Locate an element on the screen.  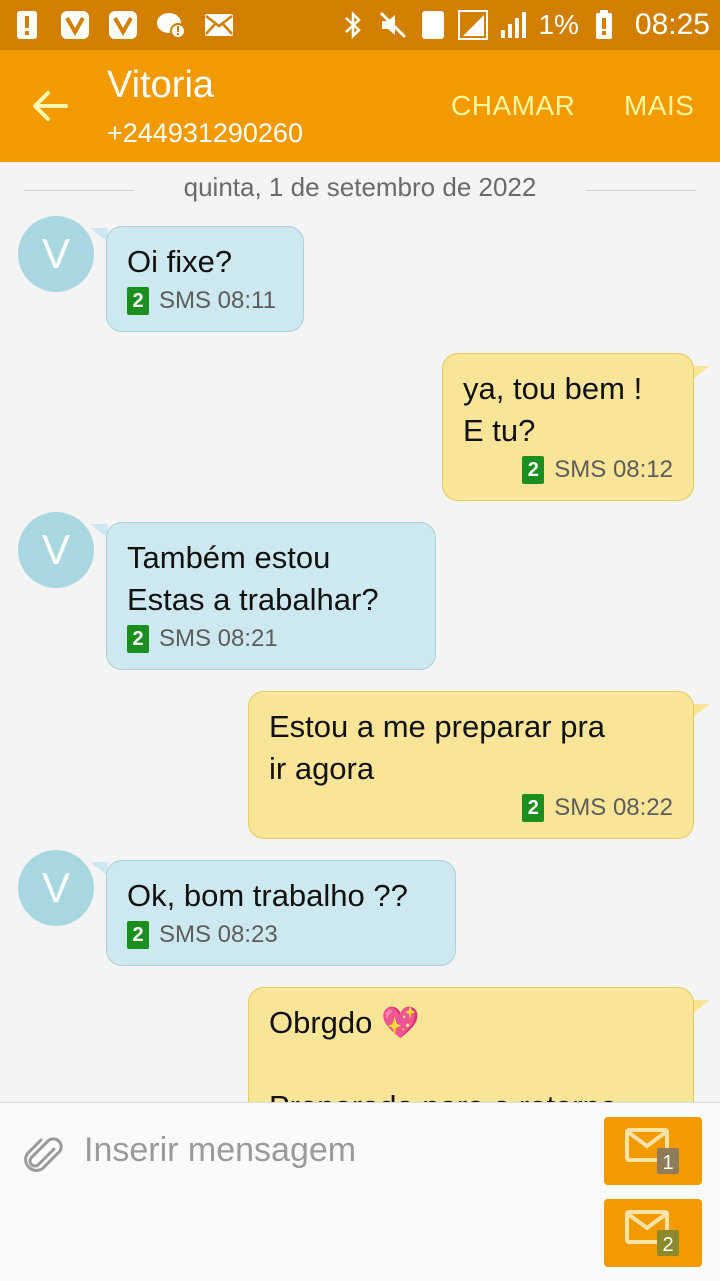
paperclip-icon is located at coordinates (43, 1154).